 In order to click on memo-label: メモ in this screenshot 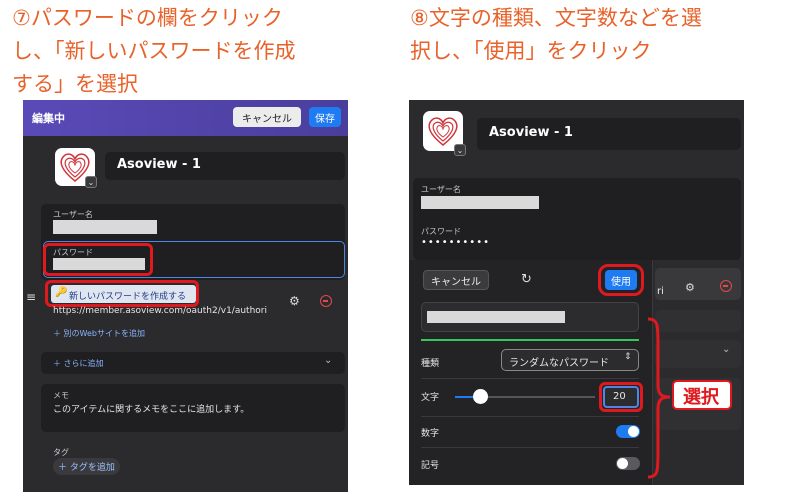, I will do `click(61, 395)`.